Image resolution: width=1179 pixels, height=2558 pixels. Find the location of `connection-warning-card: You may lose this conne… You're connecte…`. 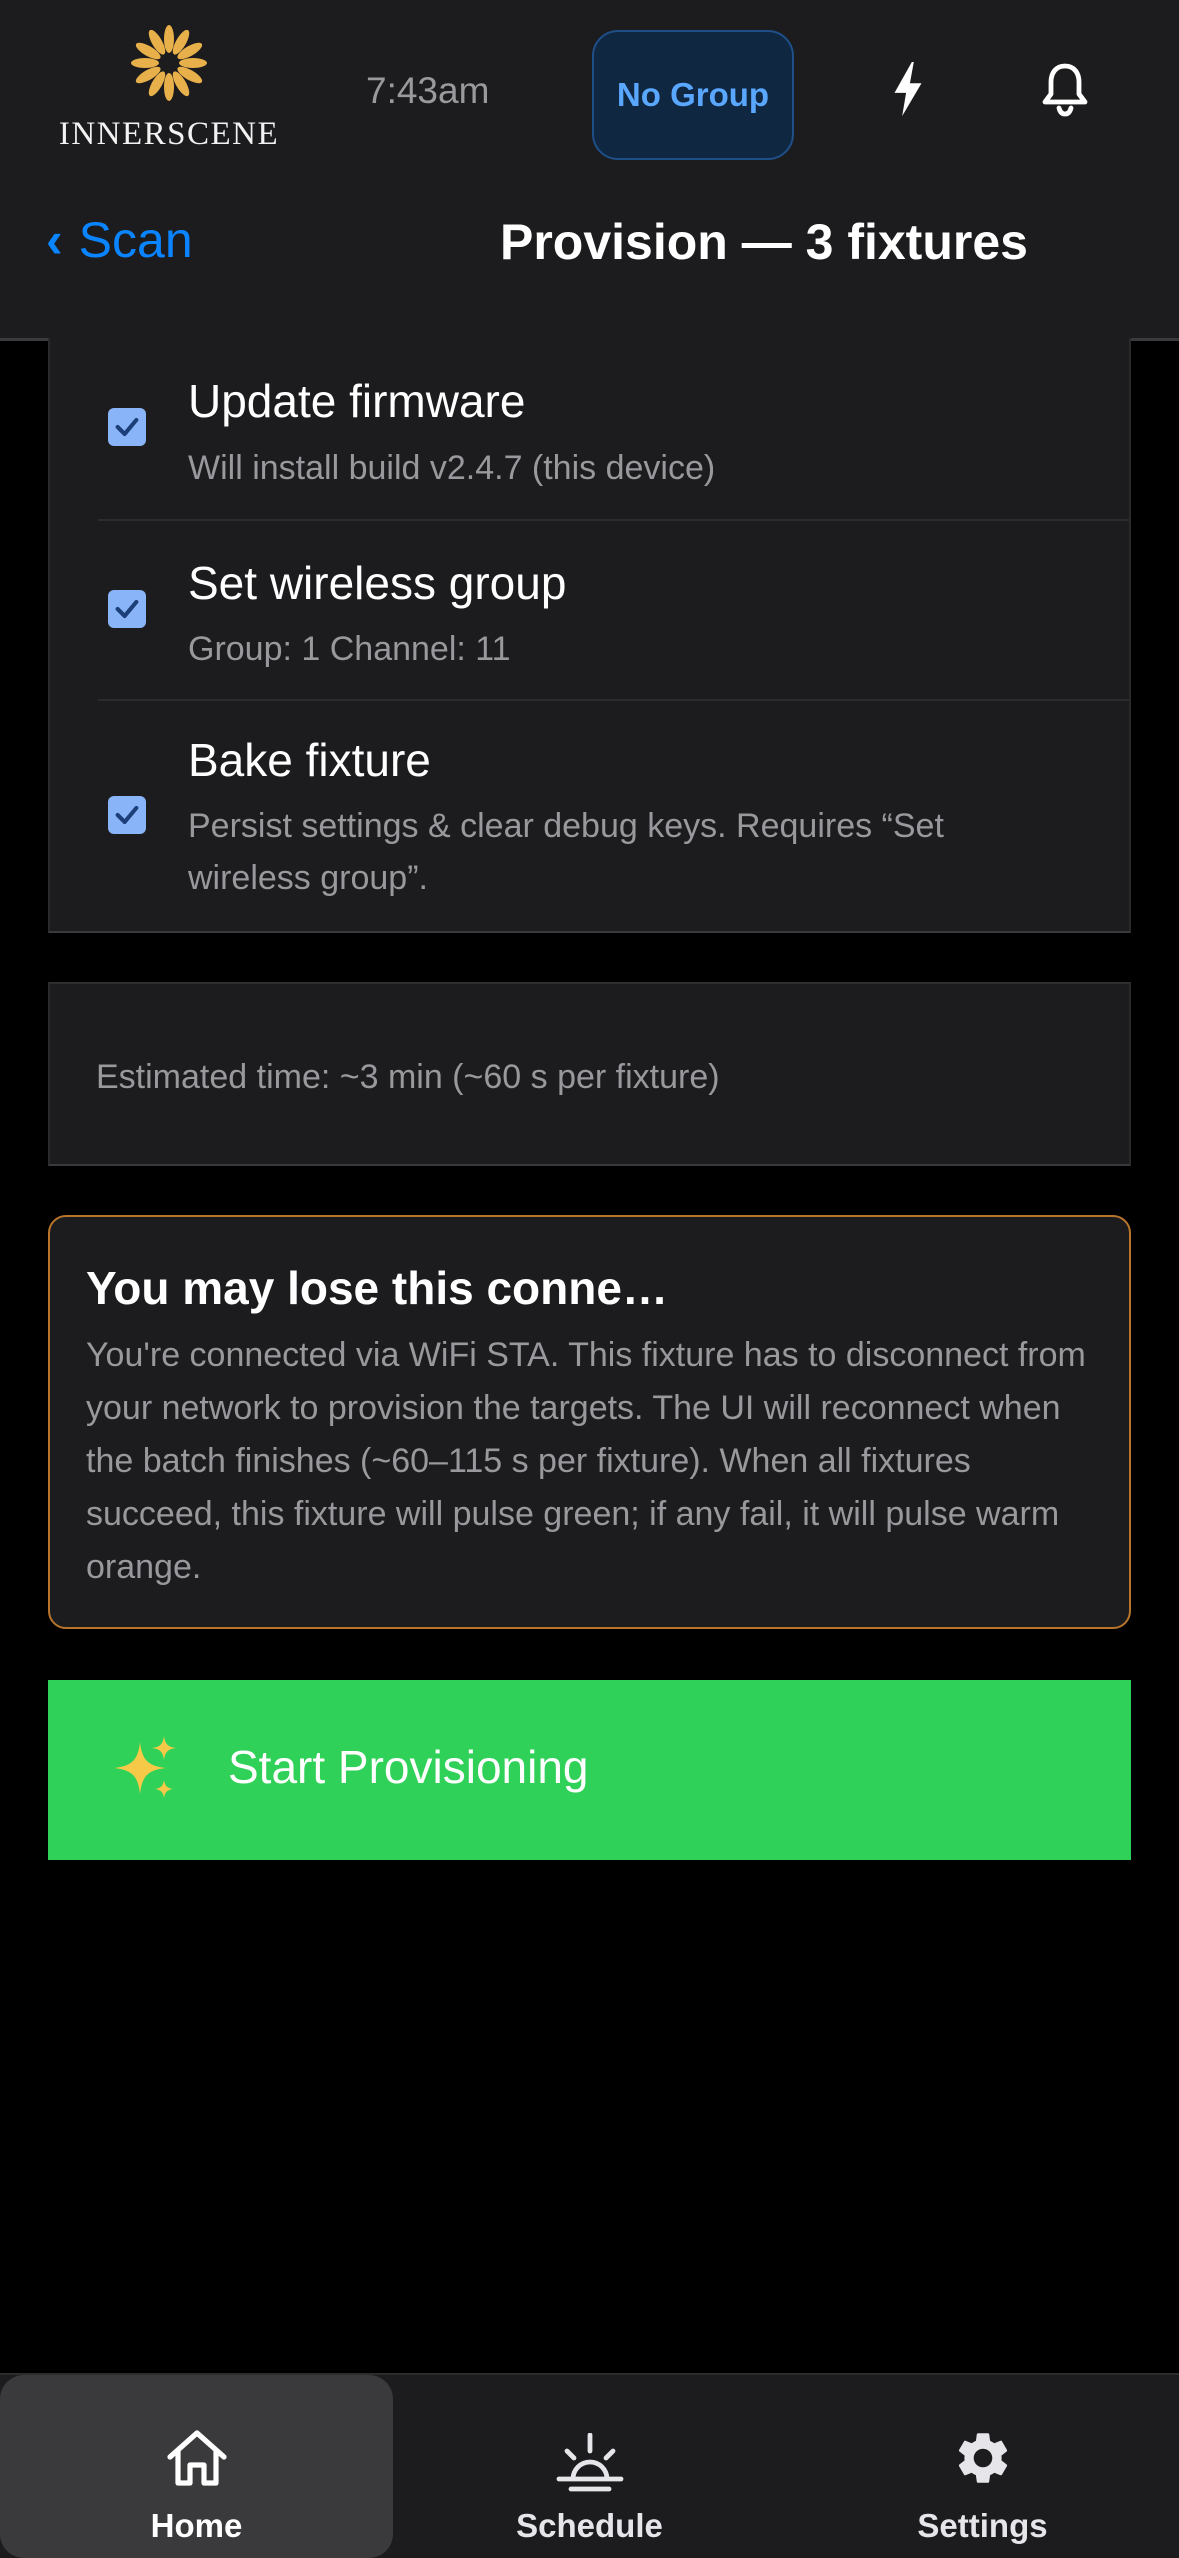

connection-warning-card: You may lose this conne… You're connecte… is located at coordinates (589, 1422).